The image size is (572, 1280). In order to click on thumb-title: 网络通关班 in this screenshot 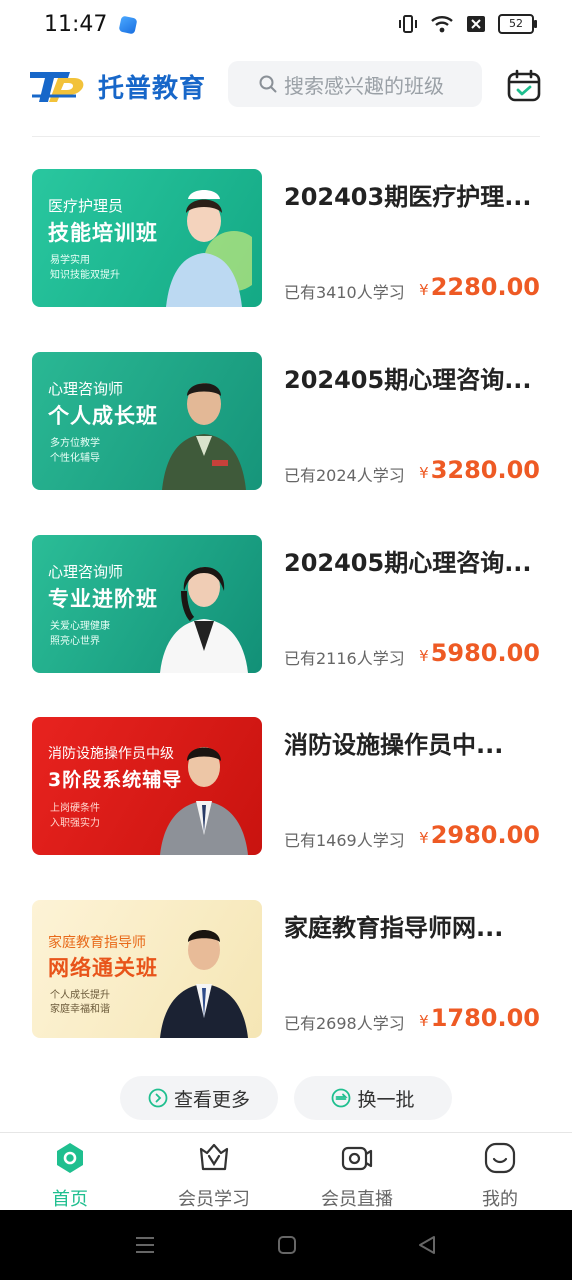, I will do `click(103, 968)`.